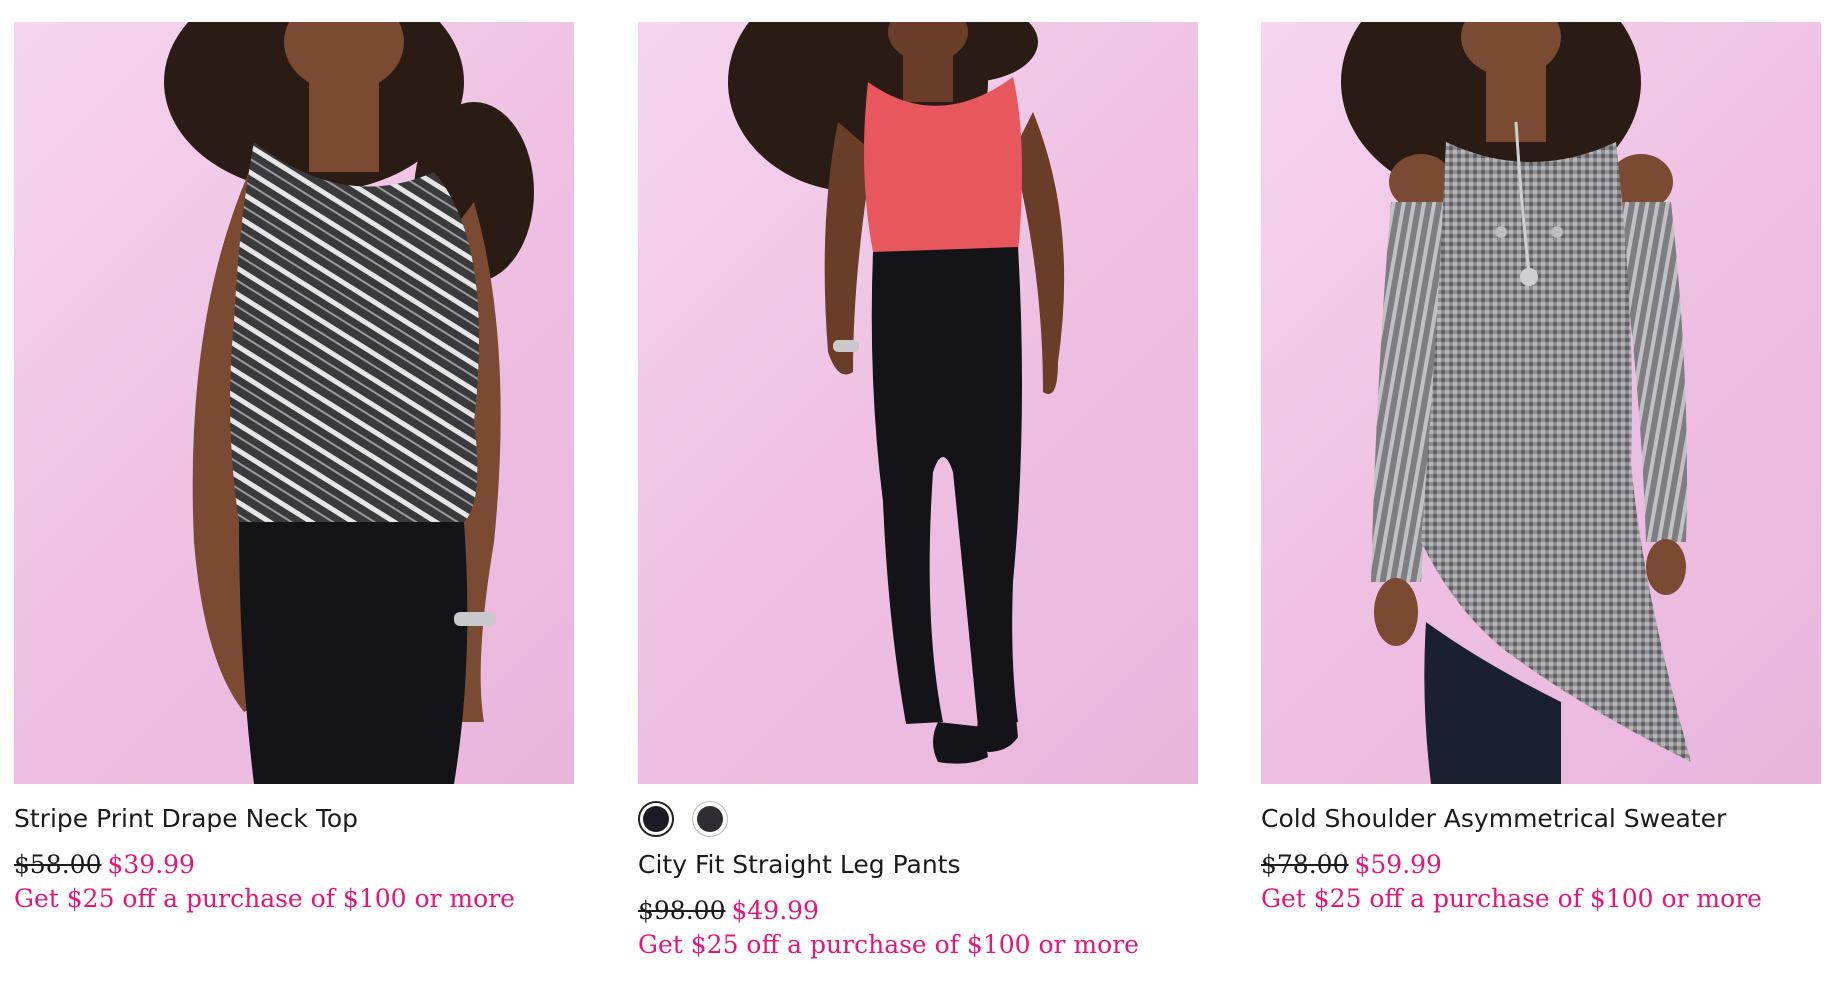 This screenshot has height=984, width=1832. I want to click on original-price: $78.00, so click(1305, 864).